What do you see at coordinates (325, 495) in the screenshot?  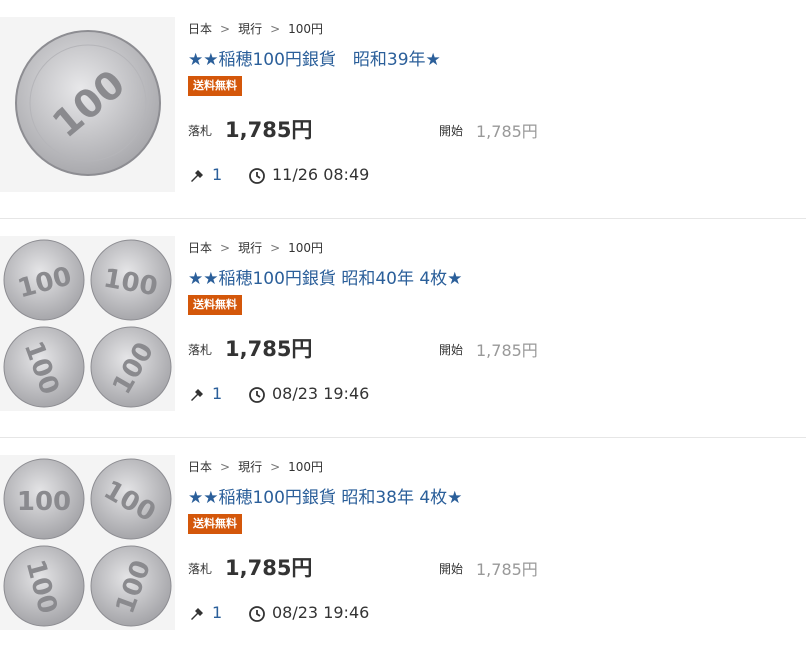 I see `item-title-link: ★★稲穂100円銀貨 昭和38年 4枚★` at bounding box center [325, 495].